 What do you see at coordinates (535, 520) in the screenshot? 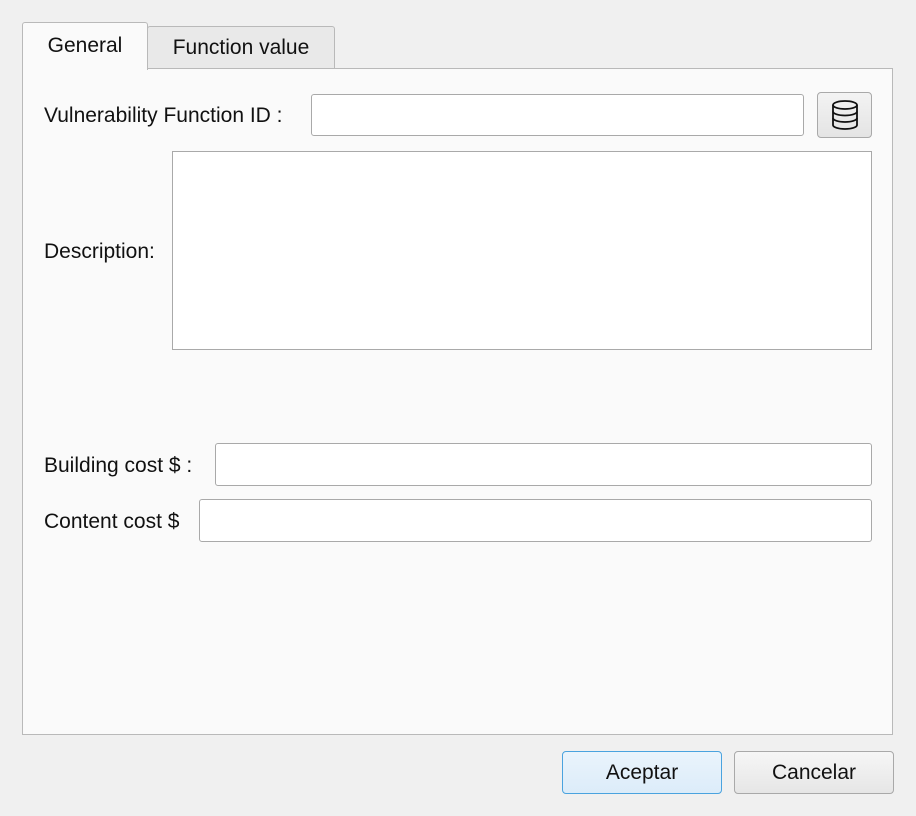
I see `content-cost-input` at bounding box center [535, 520].